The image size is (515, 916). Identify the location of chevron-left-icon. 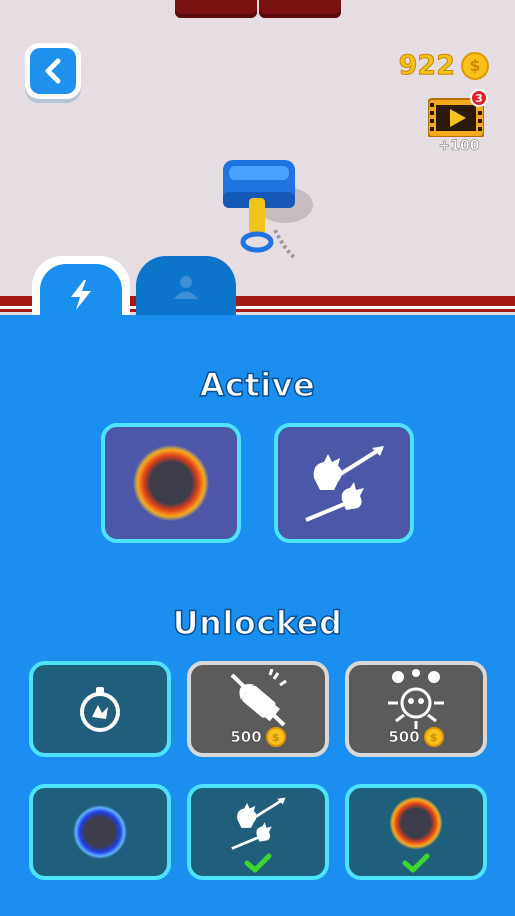
(53, 71).